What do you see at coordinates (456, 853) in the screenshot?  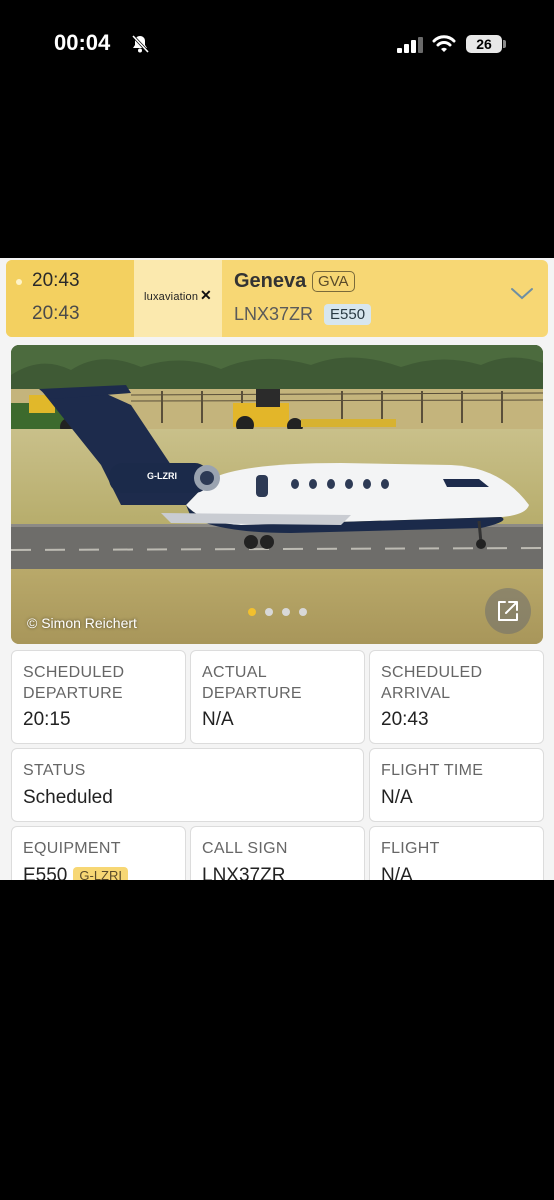 I see `flight-number-card: Flight N/A` at bounding box center [456, 853].